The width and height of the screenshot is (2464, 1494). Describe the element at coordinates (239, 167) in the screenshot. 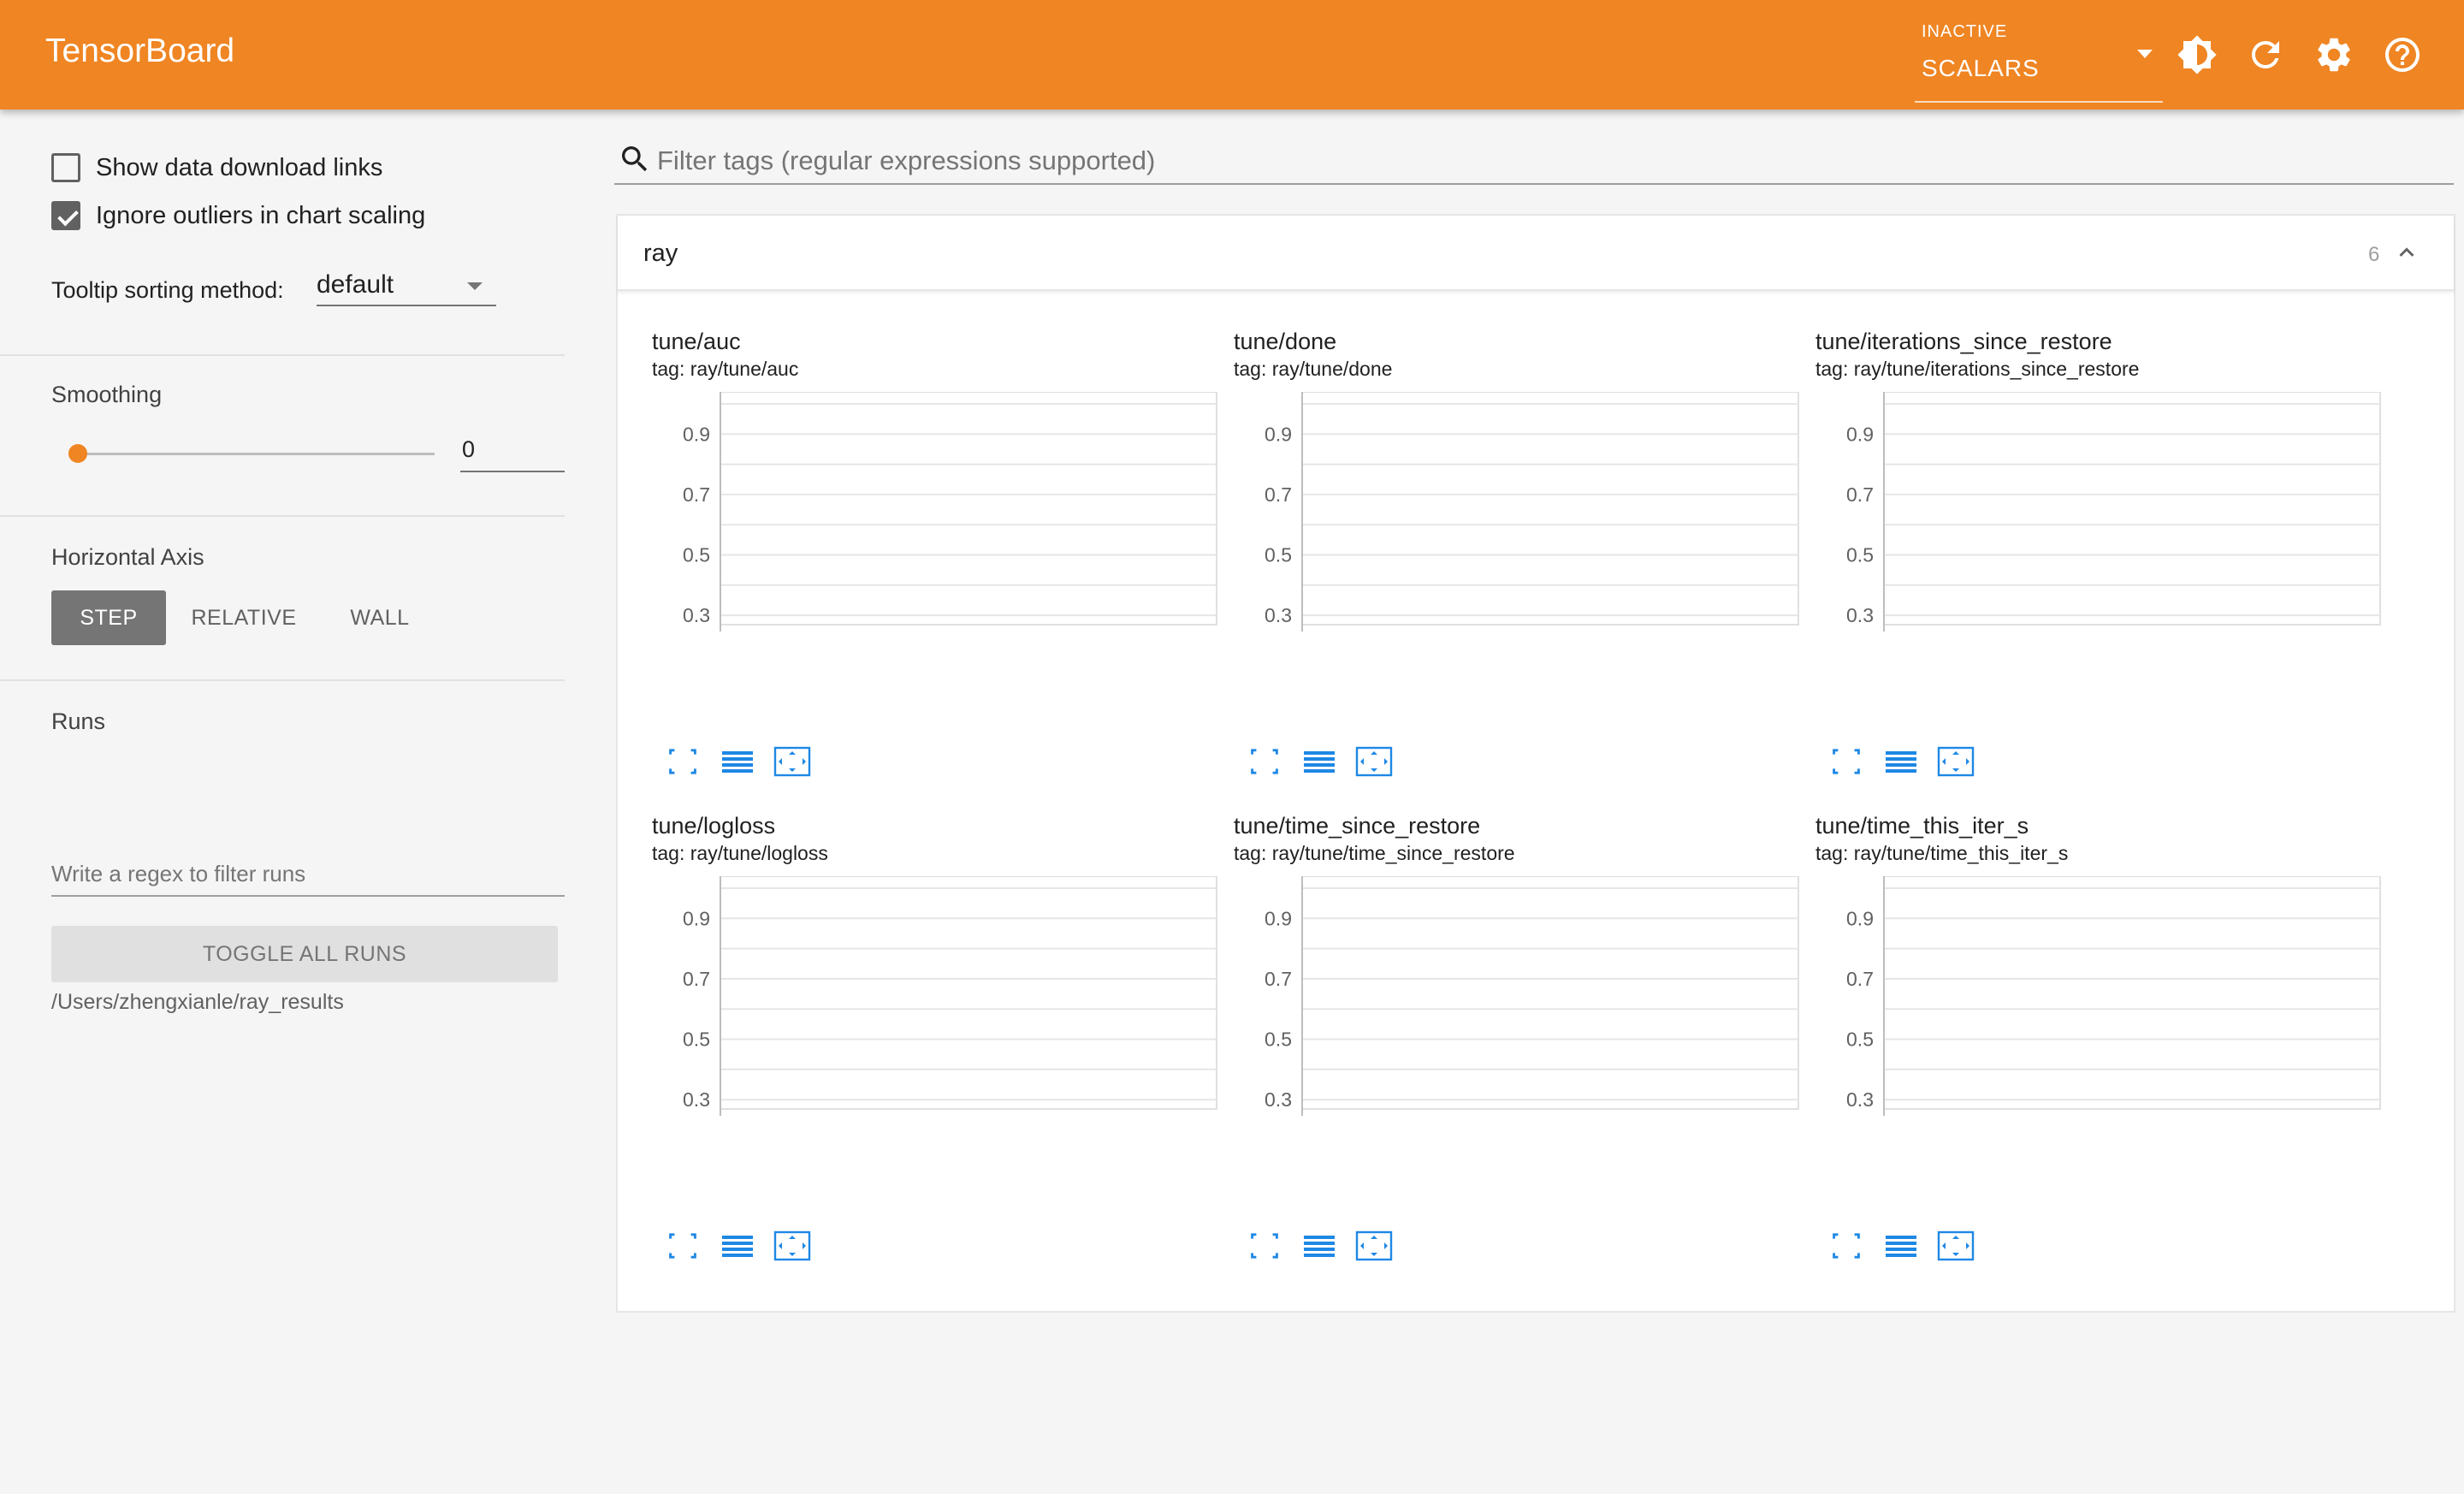

I see `show-download-links-label: Show data download links` at that location.